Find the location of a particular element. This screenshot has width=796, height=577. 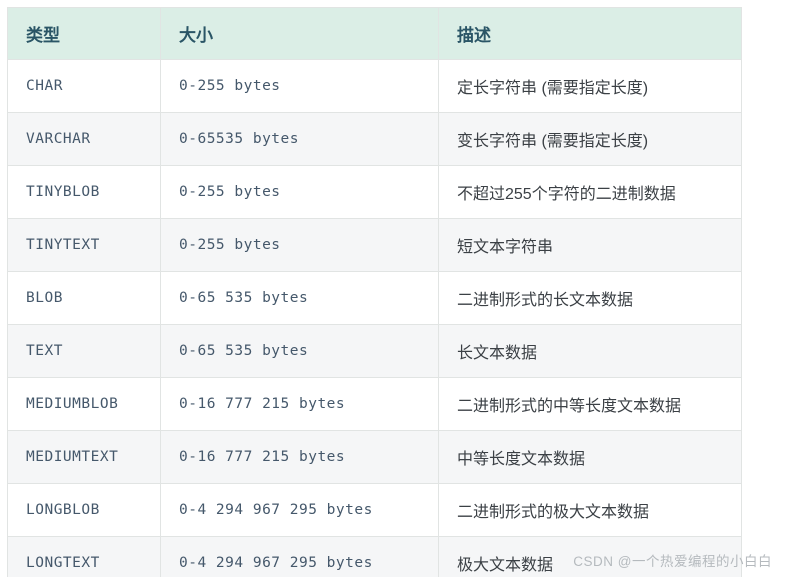

table-row: VARCHAR 0-65535 bytes 变长字符串 (需要指定长度) is located at coordinates (374, 139).